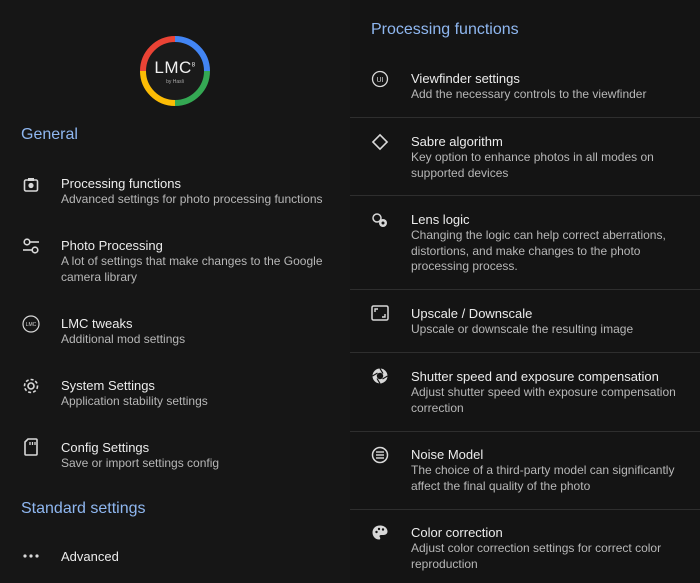 The image size is (700, 583). Describe the element at coordinates (31, 185) in the screenshot. I see `camera-icon` at that location.